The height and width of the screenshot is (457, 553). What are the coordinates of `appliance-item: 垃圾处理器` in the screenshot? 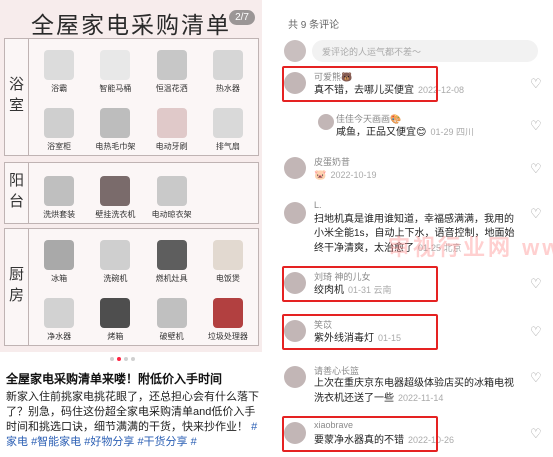 It's located at (228, 316).